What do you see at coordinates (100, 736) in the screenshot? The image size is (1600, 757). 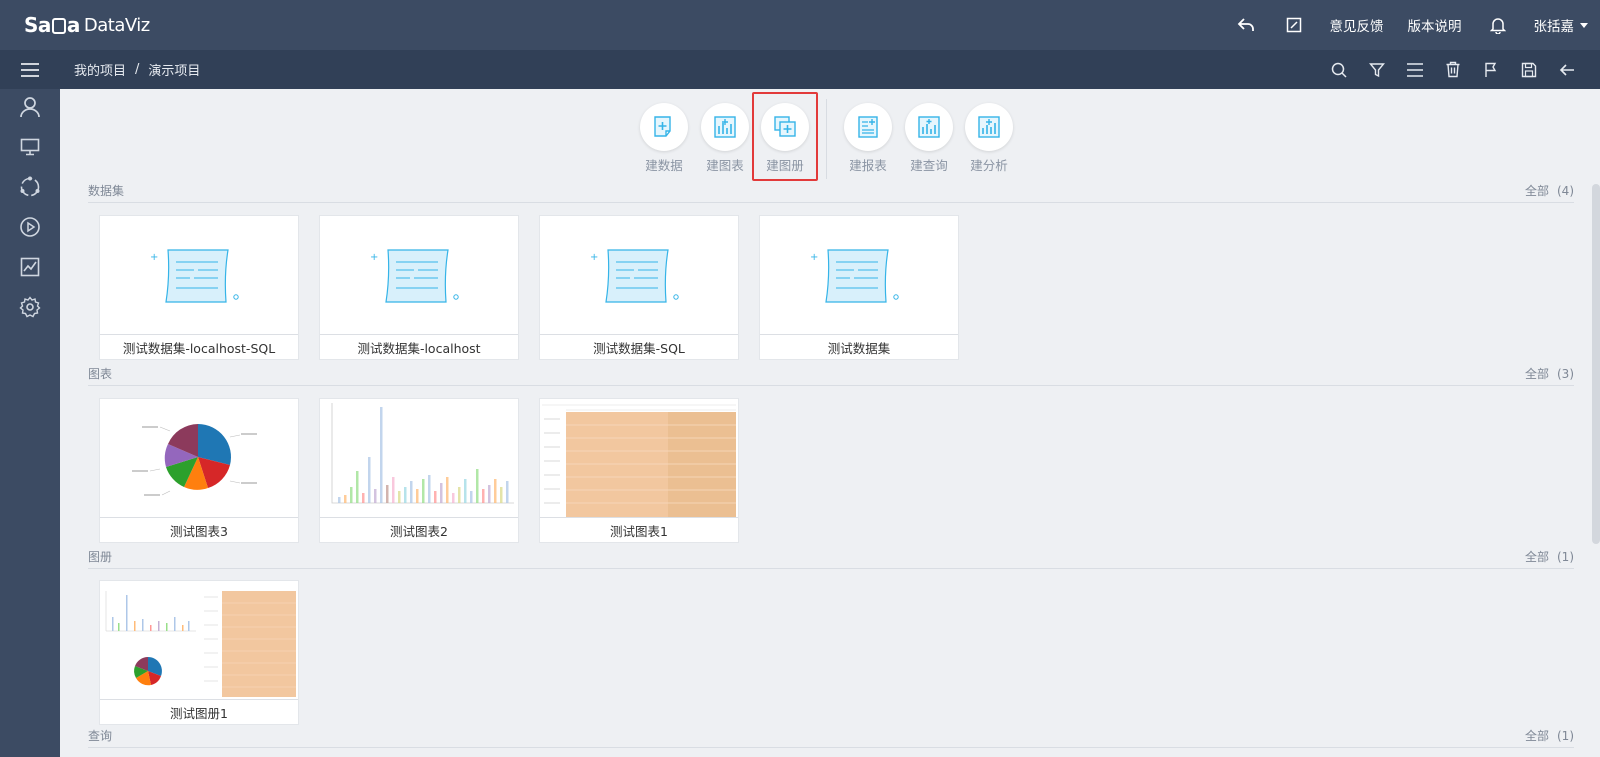 I see `section-title-queries: 查询` at bounding box center [100, 736].